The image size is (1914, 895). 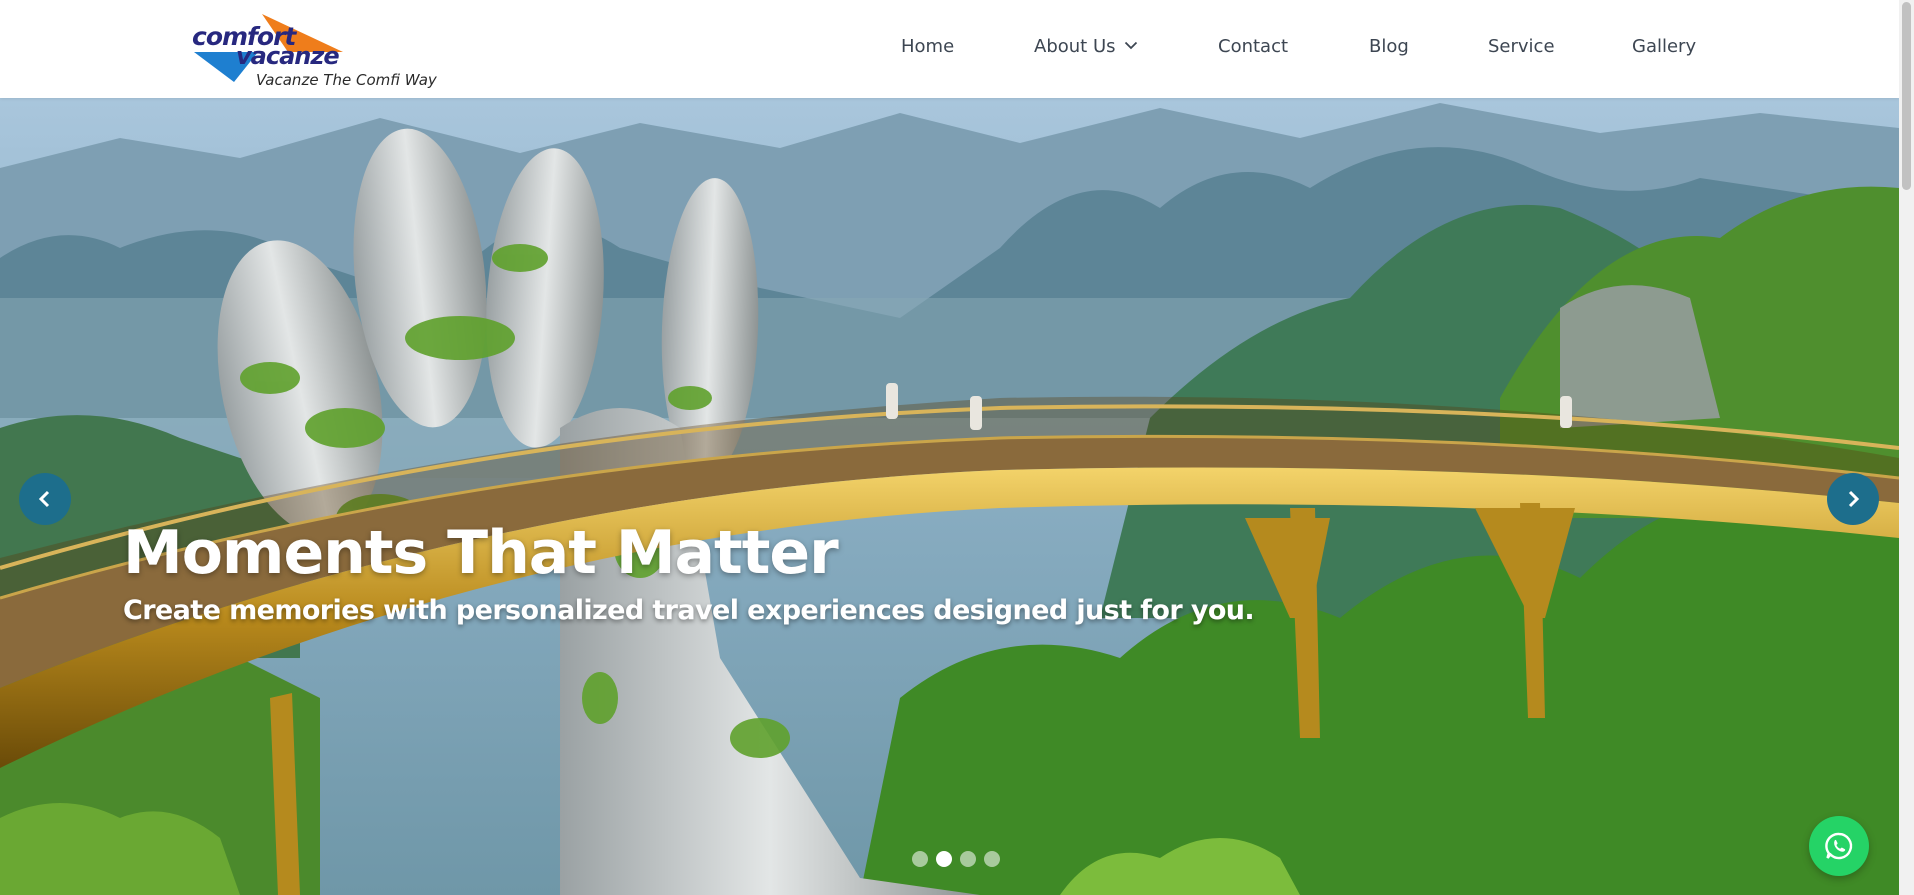 I want to click on scrollbar-thumb, so click(x=1906, y=96).